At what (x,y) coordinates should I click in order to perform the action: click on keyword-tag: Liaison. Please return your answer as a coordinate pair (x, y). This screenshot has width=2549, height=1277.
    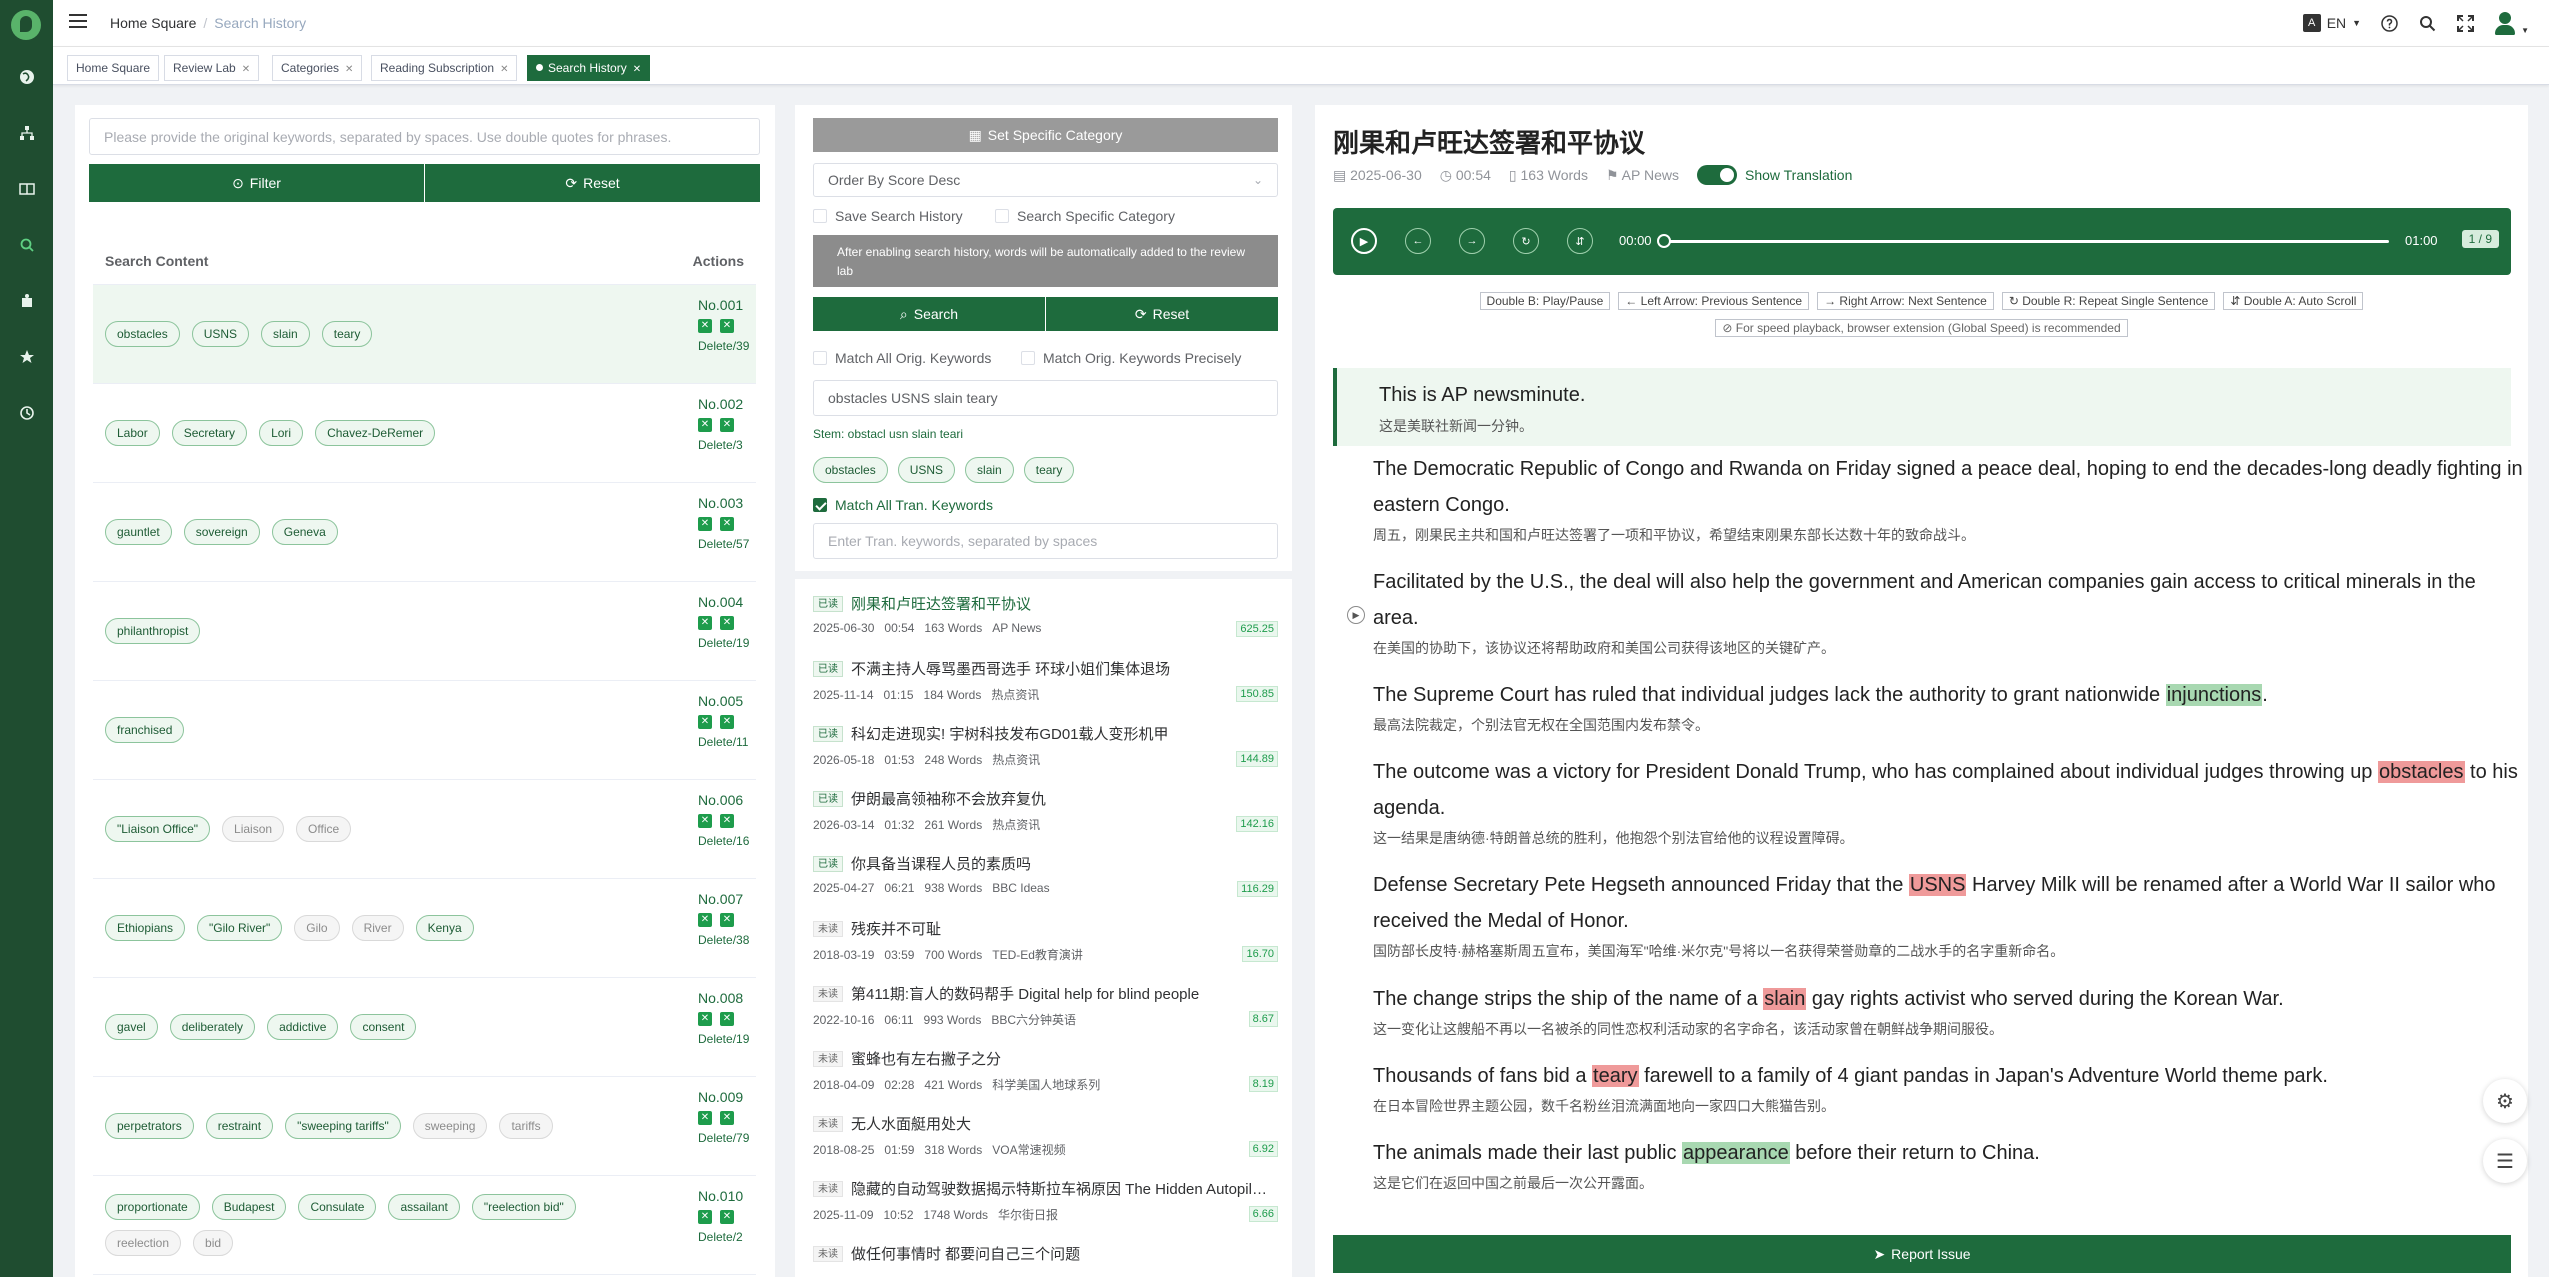
    Looking at the image, I should click on (253, 829).